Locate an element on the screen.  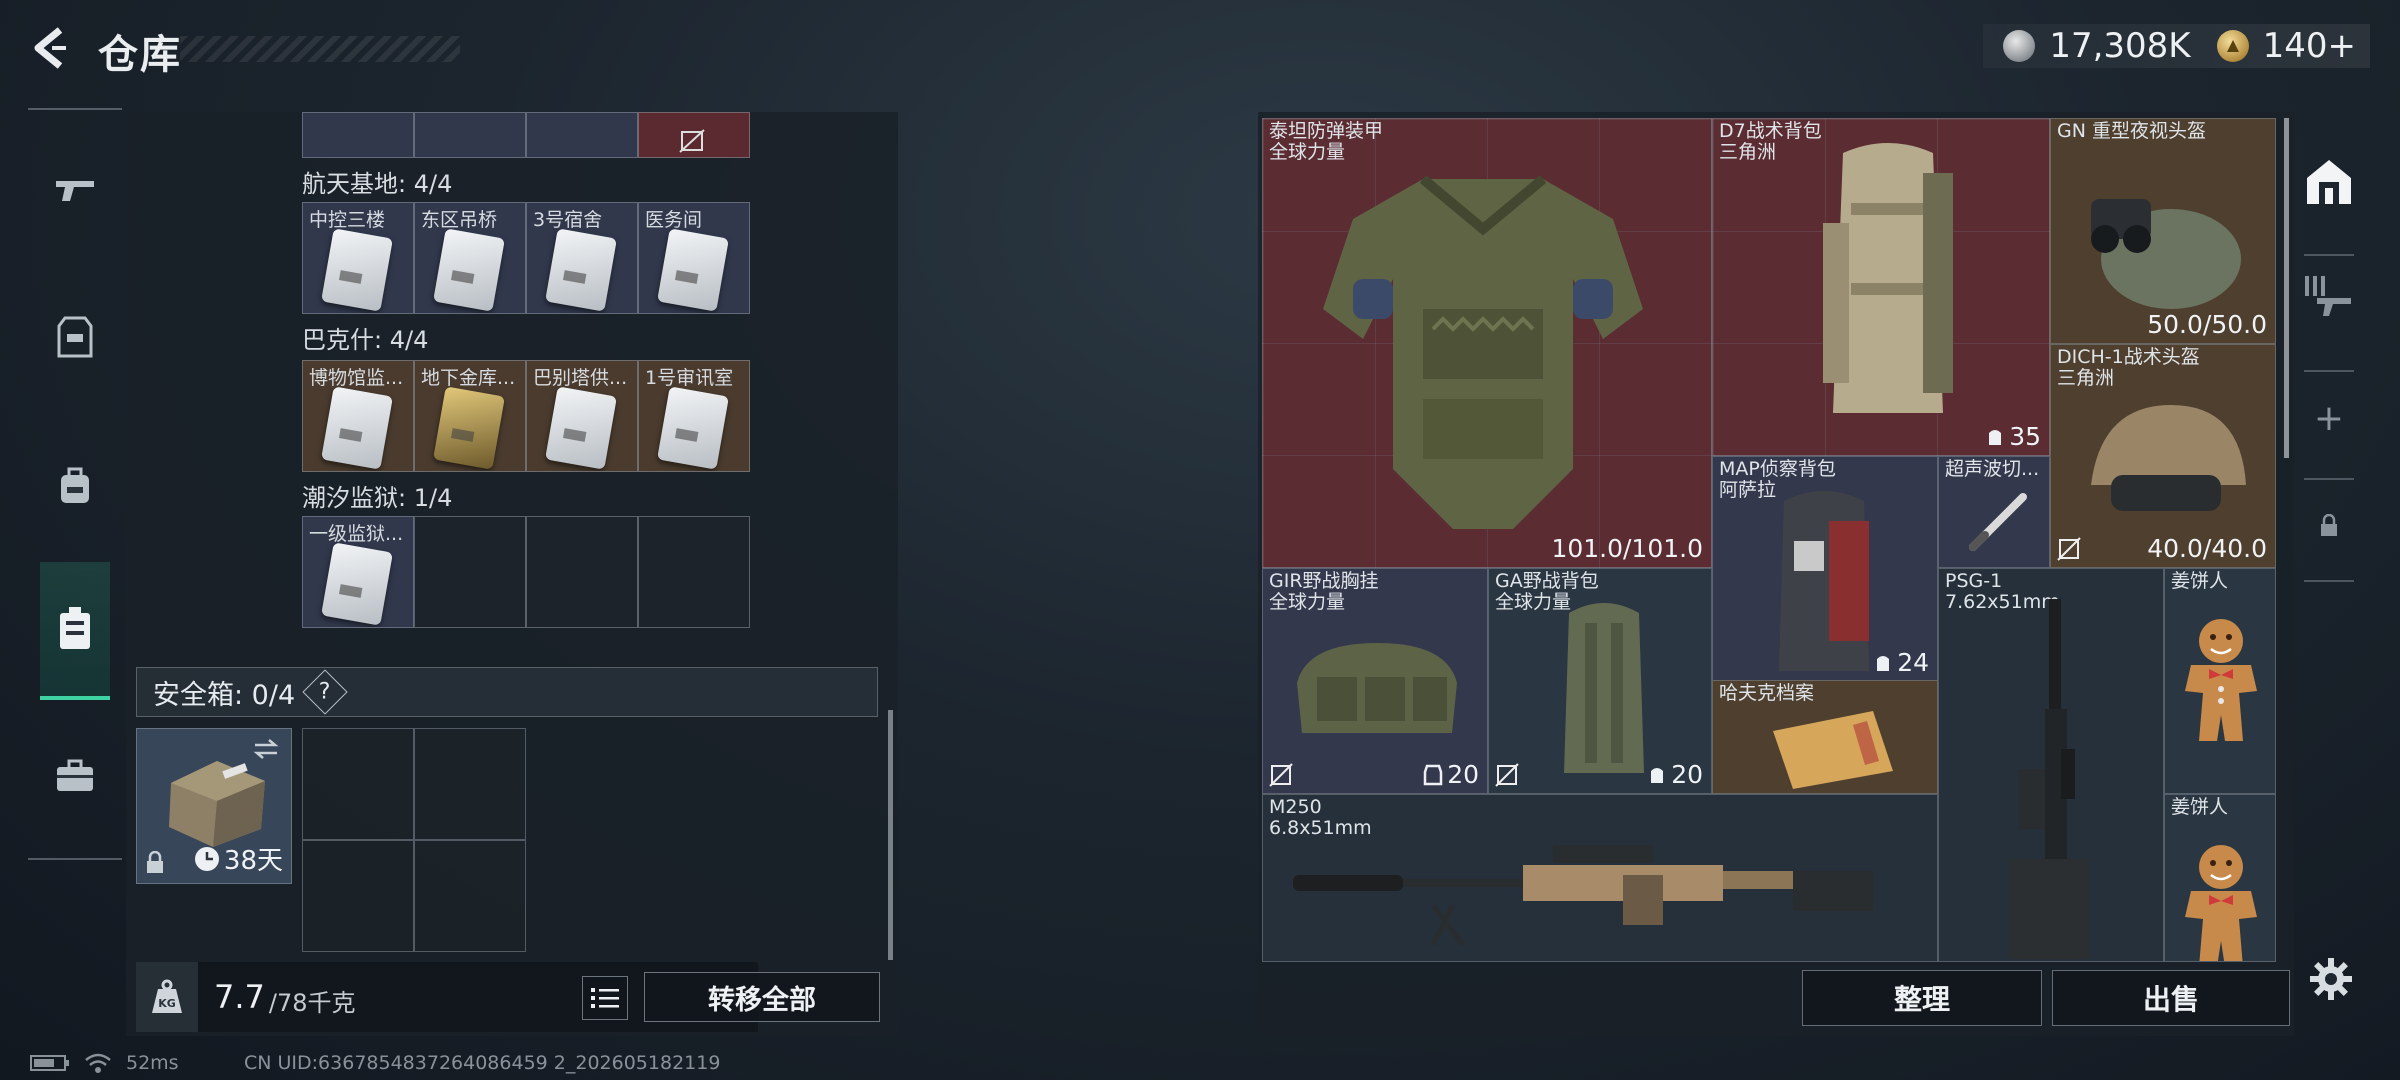
item-label: GIR野战胸挂 全球力量 is located at coordinates (1324, 591).